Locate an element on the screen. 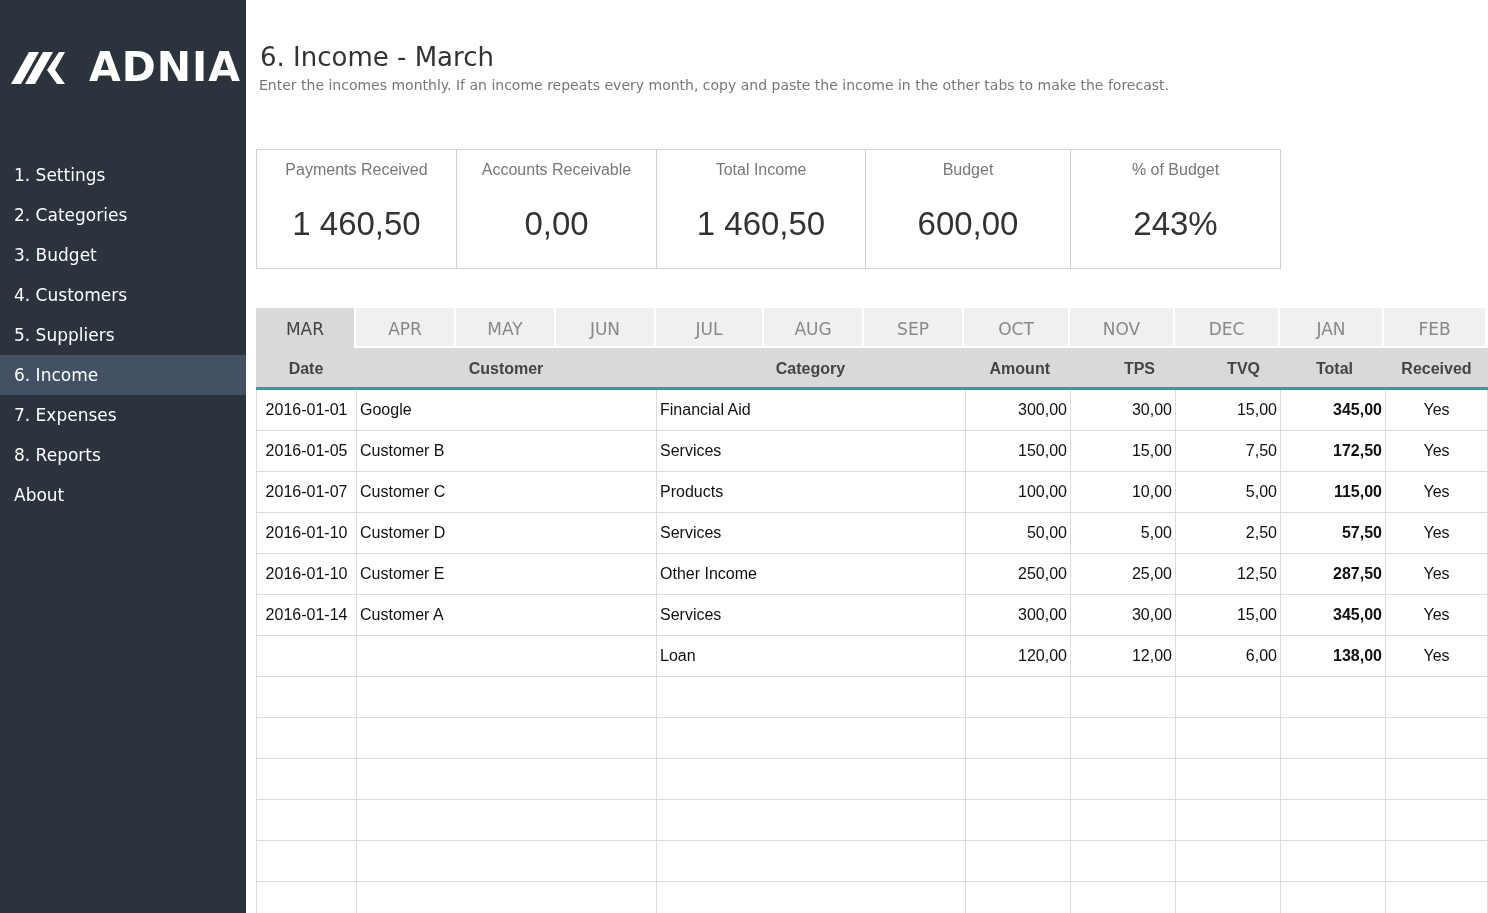 The width and height of the screenshot is (1488, 913). column-header: Date is located at coordinates (306, 369).